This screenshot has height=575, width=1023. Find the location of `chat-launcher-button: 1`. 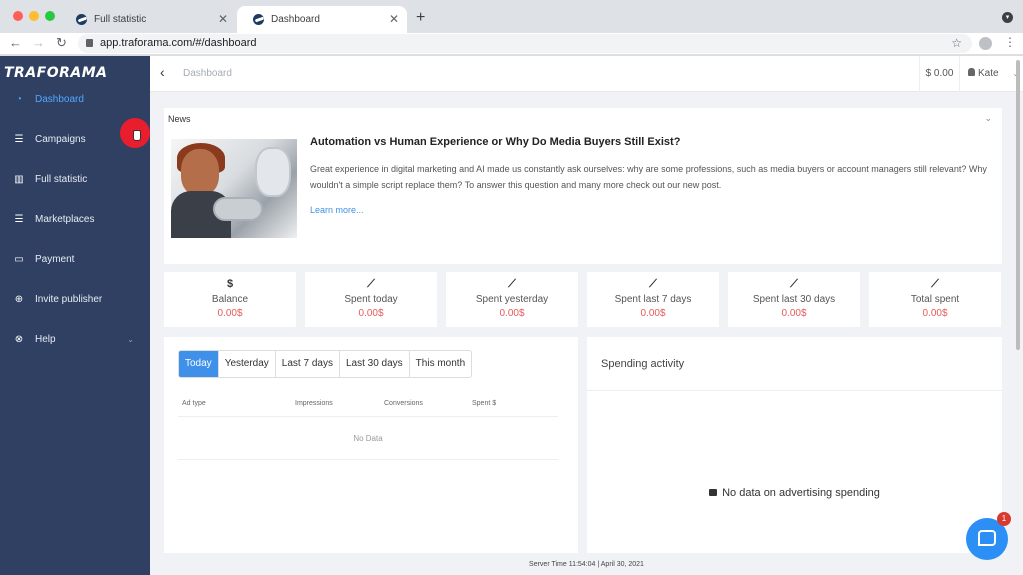

chat-launcher-button: 1 is located at coordinates (988, 536).